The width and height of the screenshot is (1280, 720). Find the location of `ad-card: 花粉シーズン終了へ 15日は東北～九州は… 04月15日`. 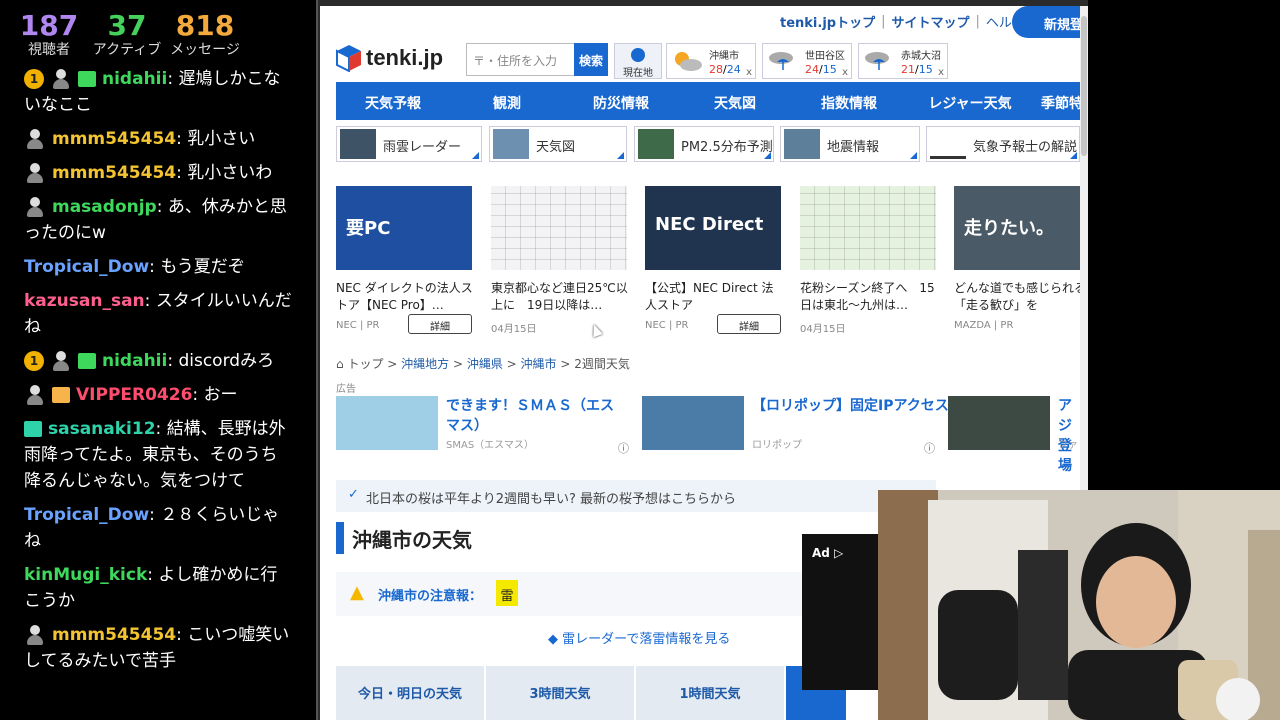

ad-card: 花粉シーズン終了へ 15日は東北～九州は… 04月15日 is located at coordinates (870, 260).